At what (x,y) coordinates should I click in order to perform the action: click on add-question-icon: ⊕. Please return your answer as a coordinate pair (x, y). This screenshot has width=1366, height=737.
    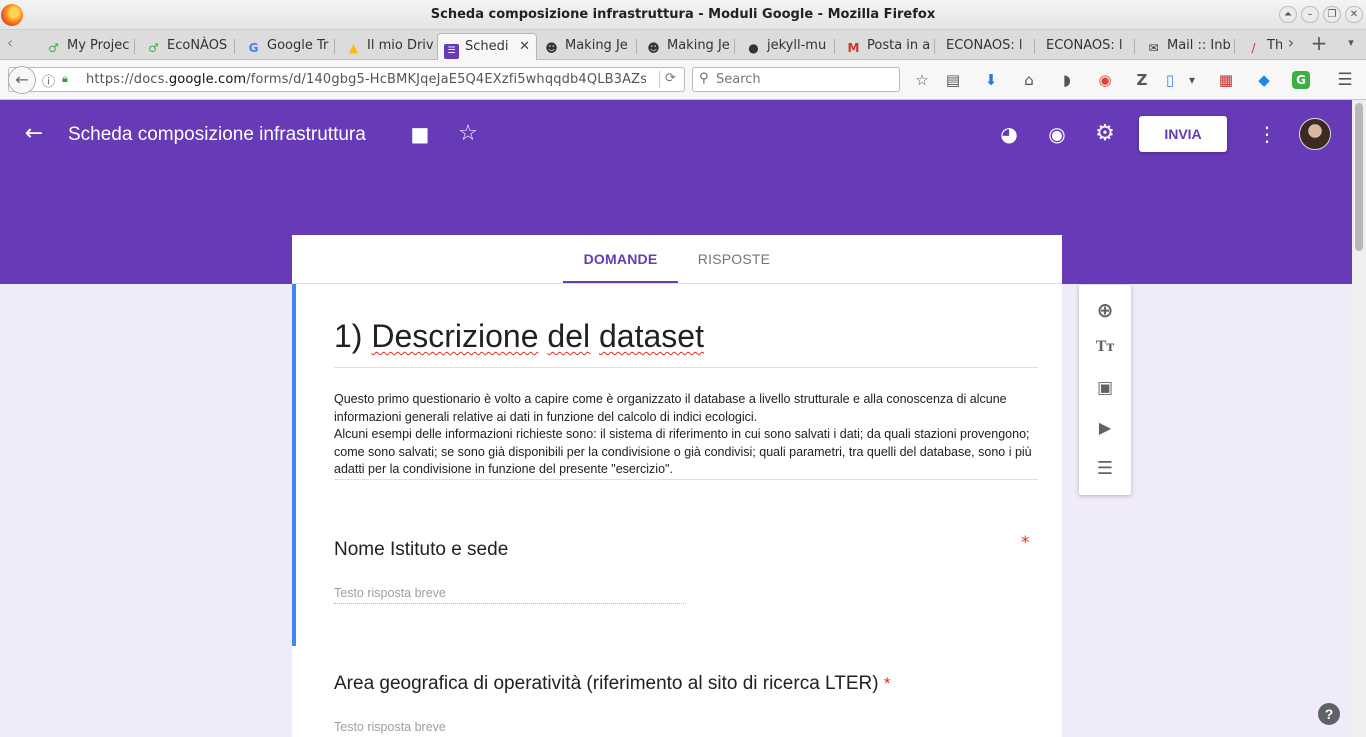
    Looking at the image, I should click on (1105, 310).